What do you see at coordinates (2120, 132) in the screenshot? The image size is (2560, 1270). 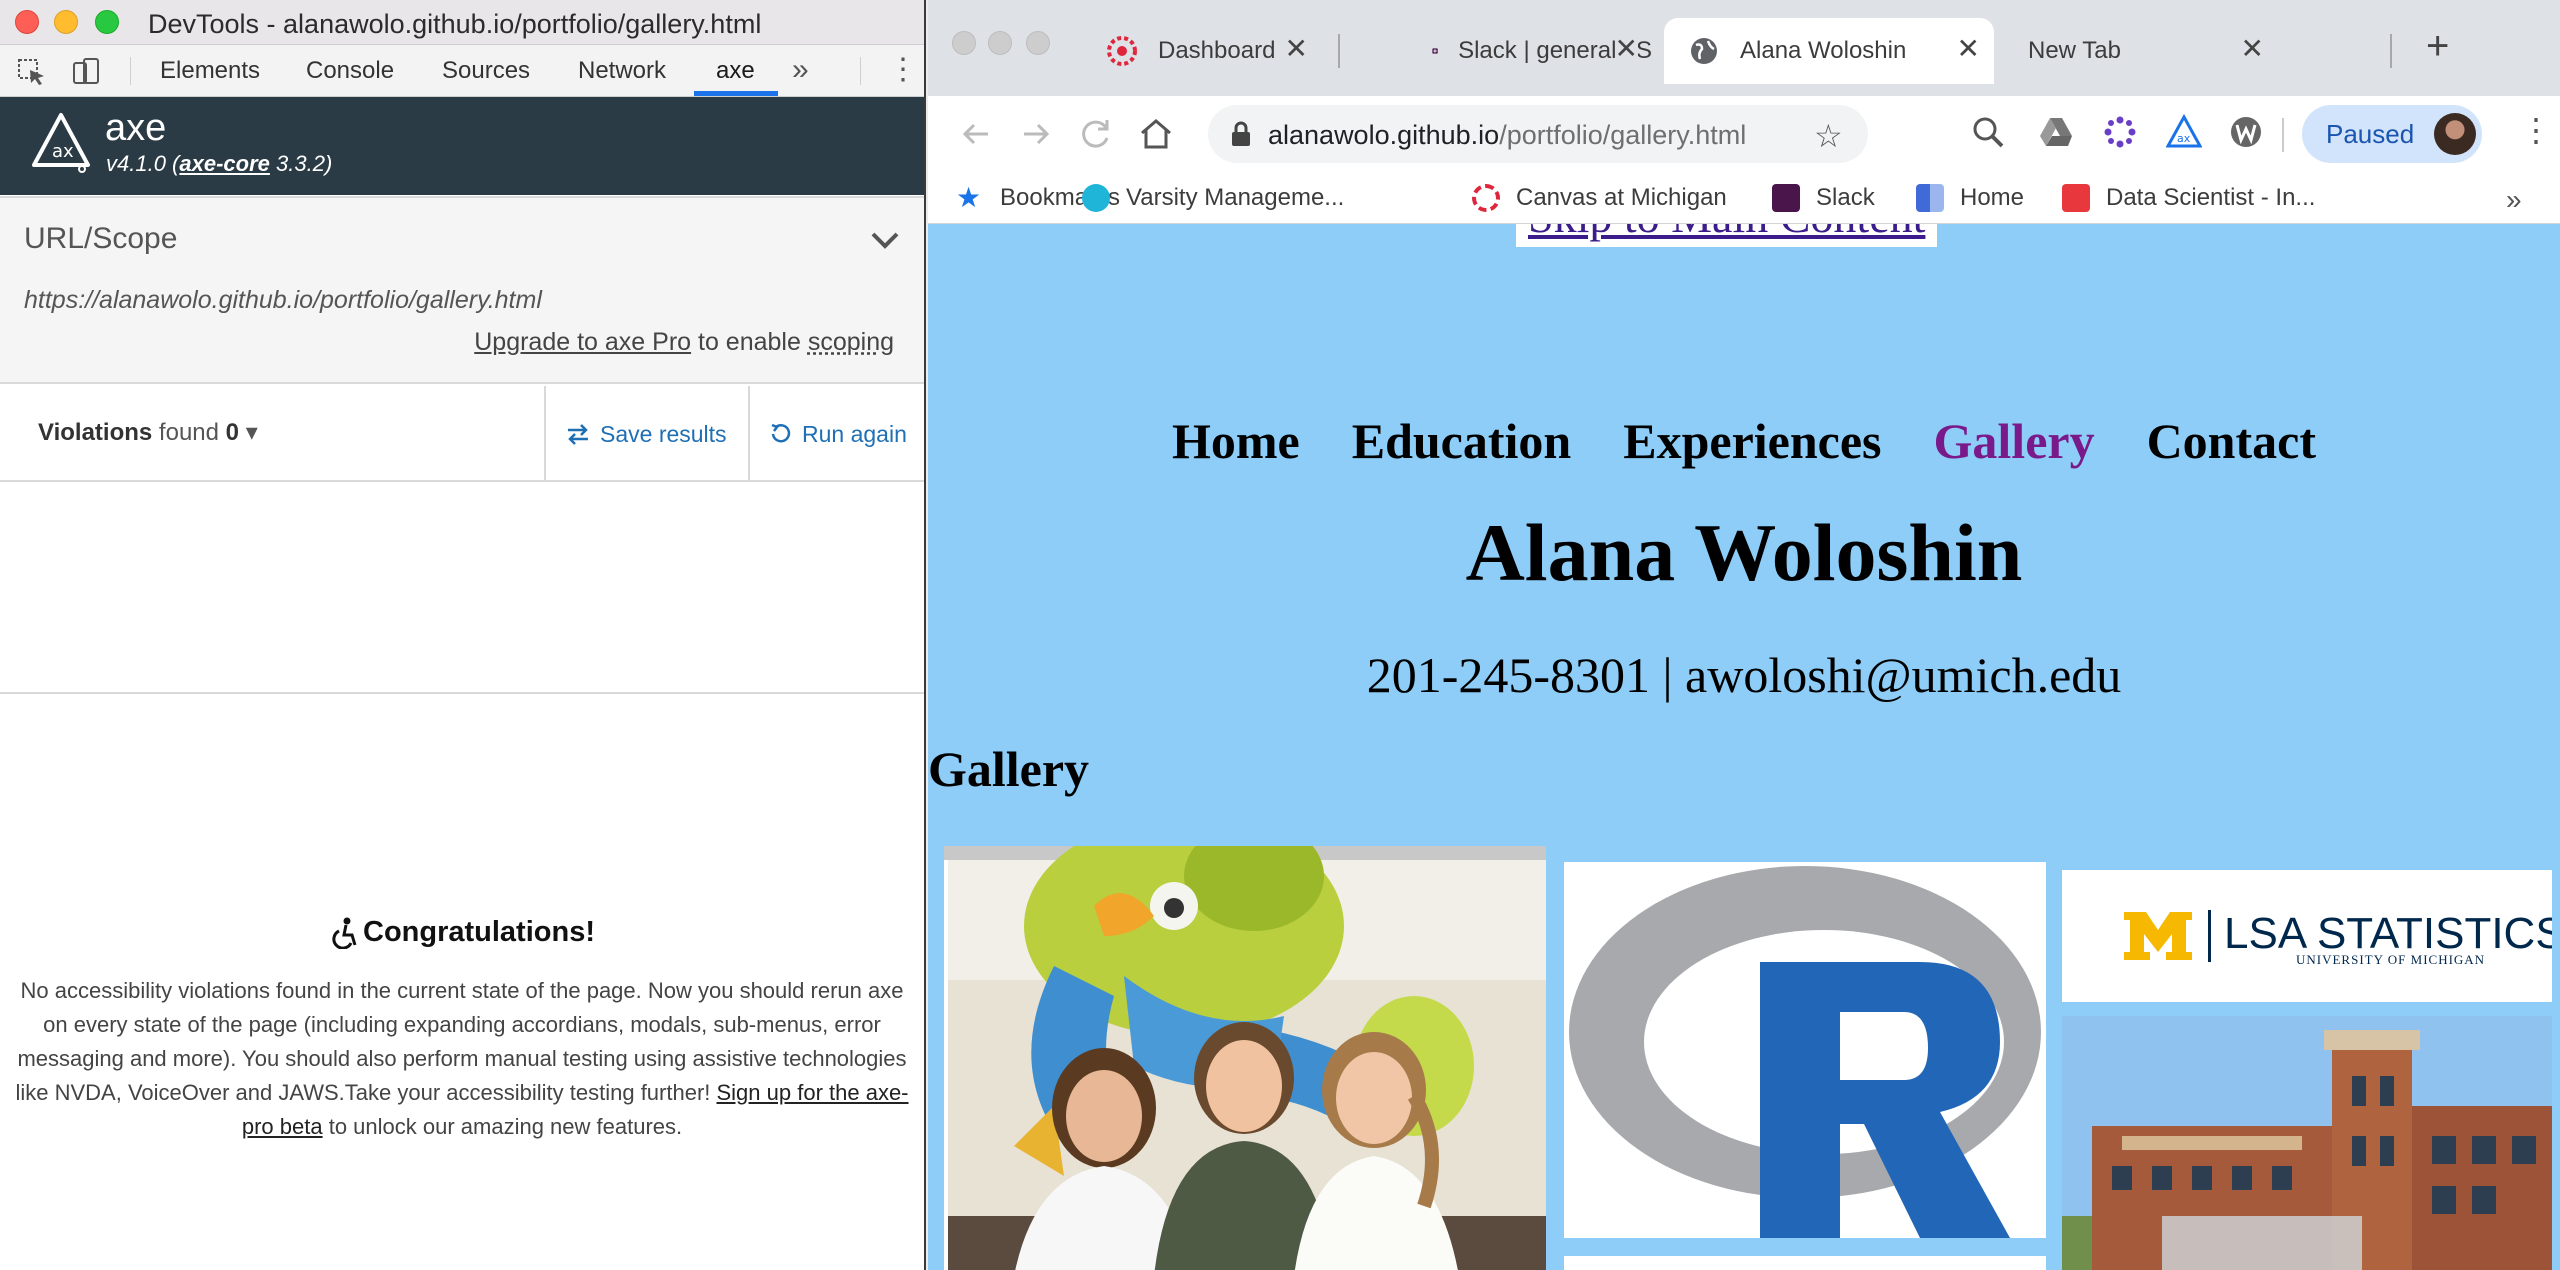 I see `dots-extension-icon` at bounding box center [2120, 132].